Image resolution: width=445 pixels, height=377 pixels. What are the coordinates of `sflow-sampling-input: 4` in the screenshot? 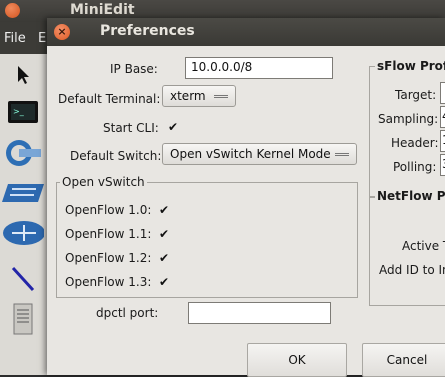 It's located at (442, 117).